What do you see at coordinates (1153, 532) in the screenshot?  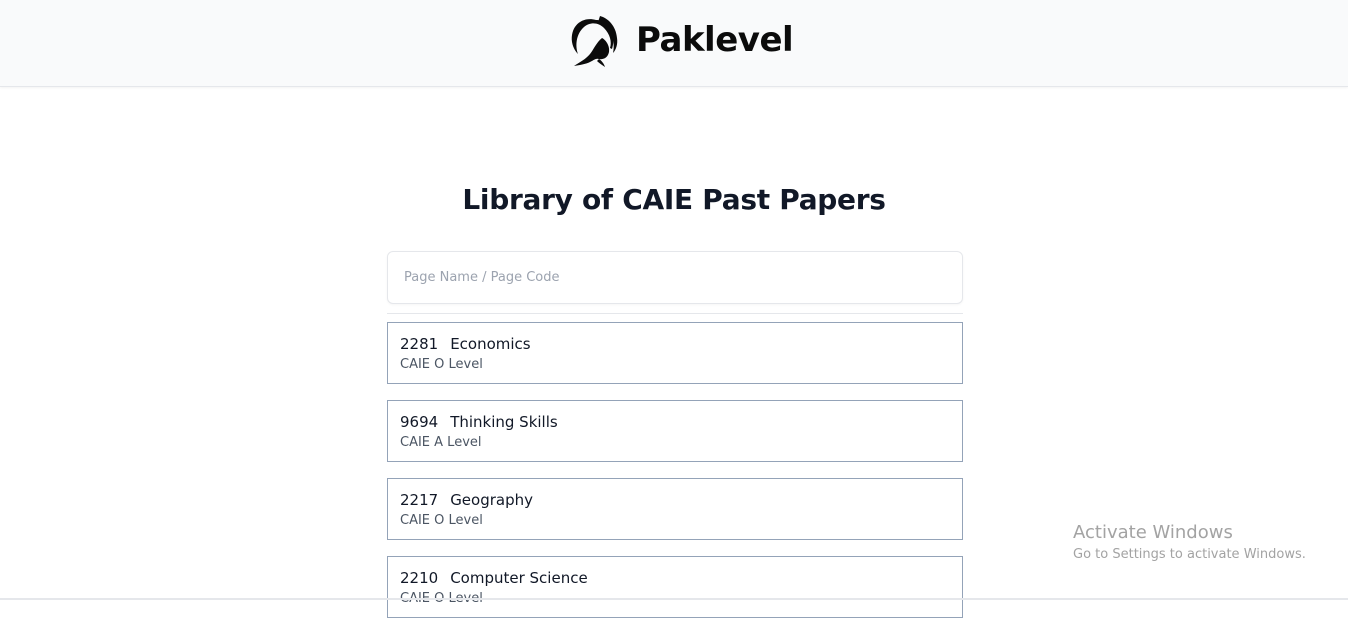 I see `watermark-title: Activate Windows` at bounding box center [1153, 532].